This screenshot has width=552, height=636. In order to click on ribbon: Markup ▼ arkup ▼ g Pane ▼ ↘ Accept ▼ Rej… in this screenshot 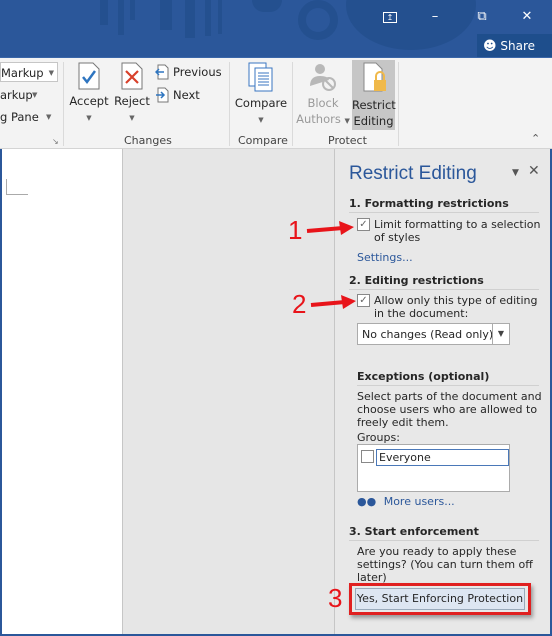, I will do `click(276, 103)`.